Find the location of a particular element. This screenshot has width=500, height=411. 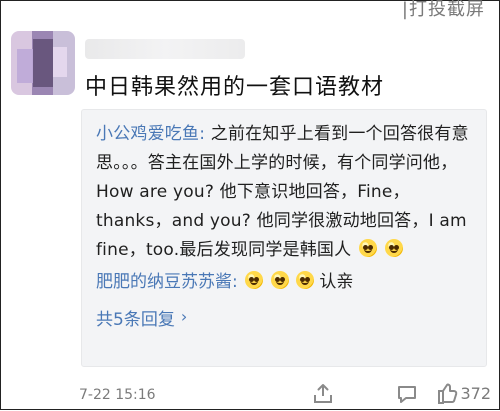

reply-line: 肥肥的纳豆苏苏酱: 认亲 is located at coordinates (286, 282).